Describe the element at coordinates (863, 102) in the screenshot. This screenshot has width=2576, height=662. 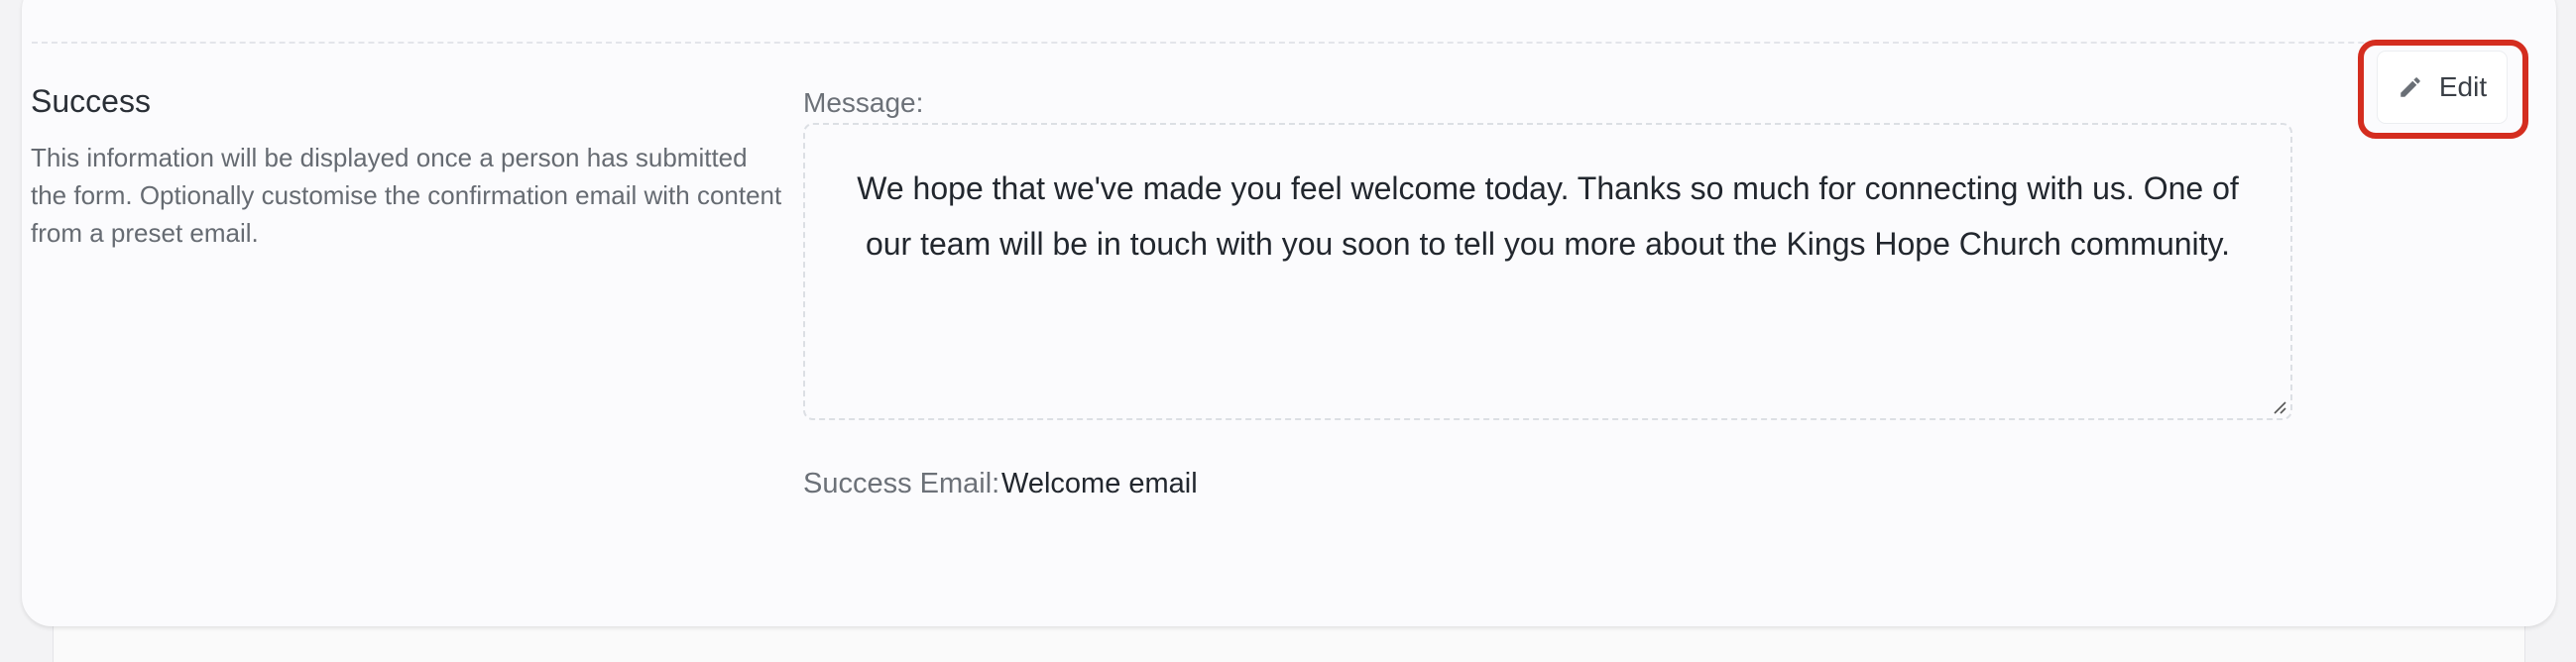
I see `message-label: Message:` at that location.